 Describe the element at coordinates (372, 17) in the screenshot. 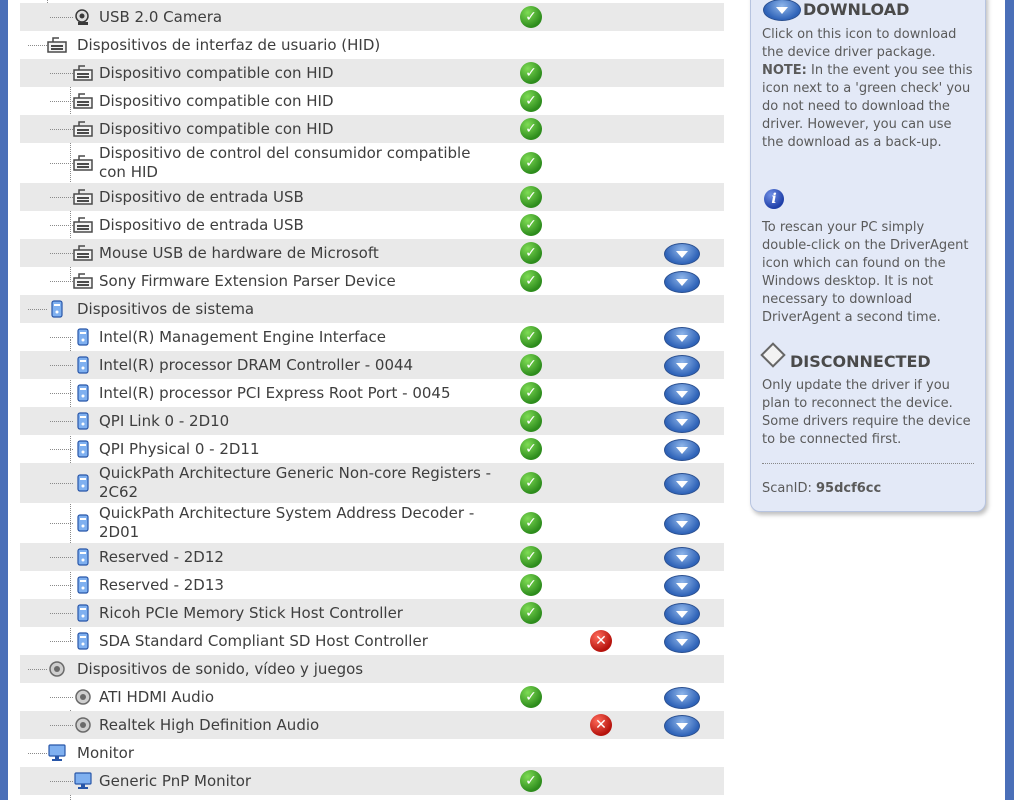

I see `device-row: USB 2.0 Camera ✓` at that location.